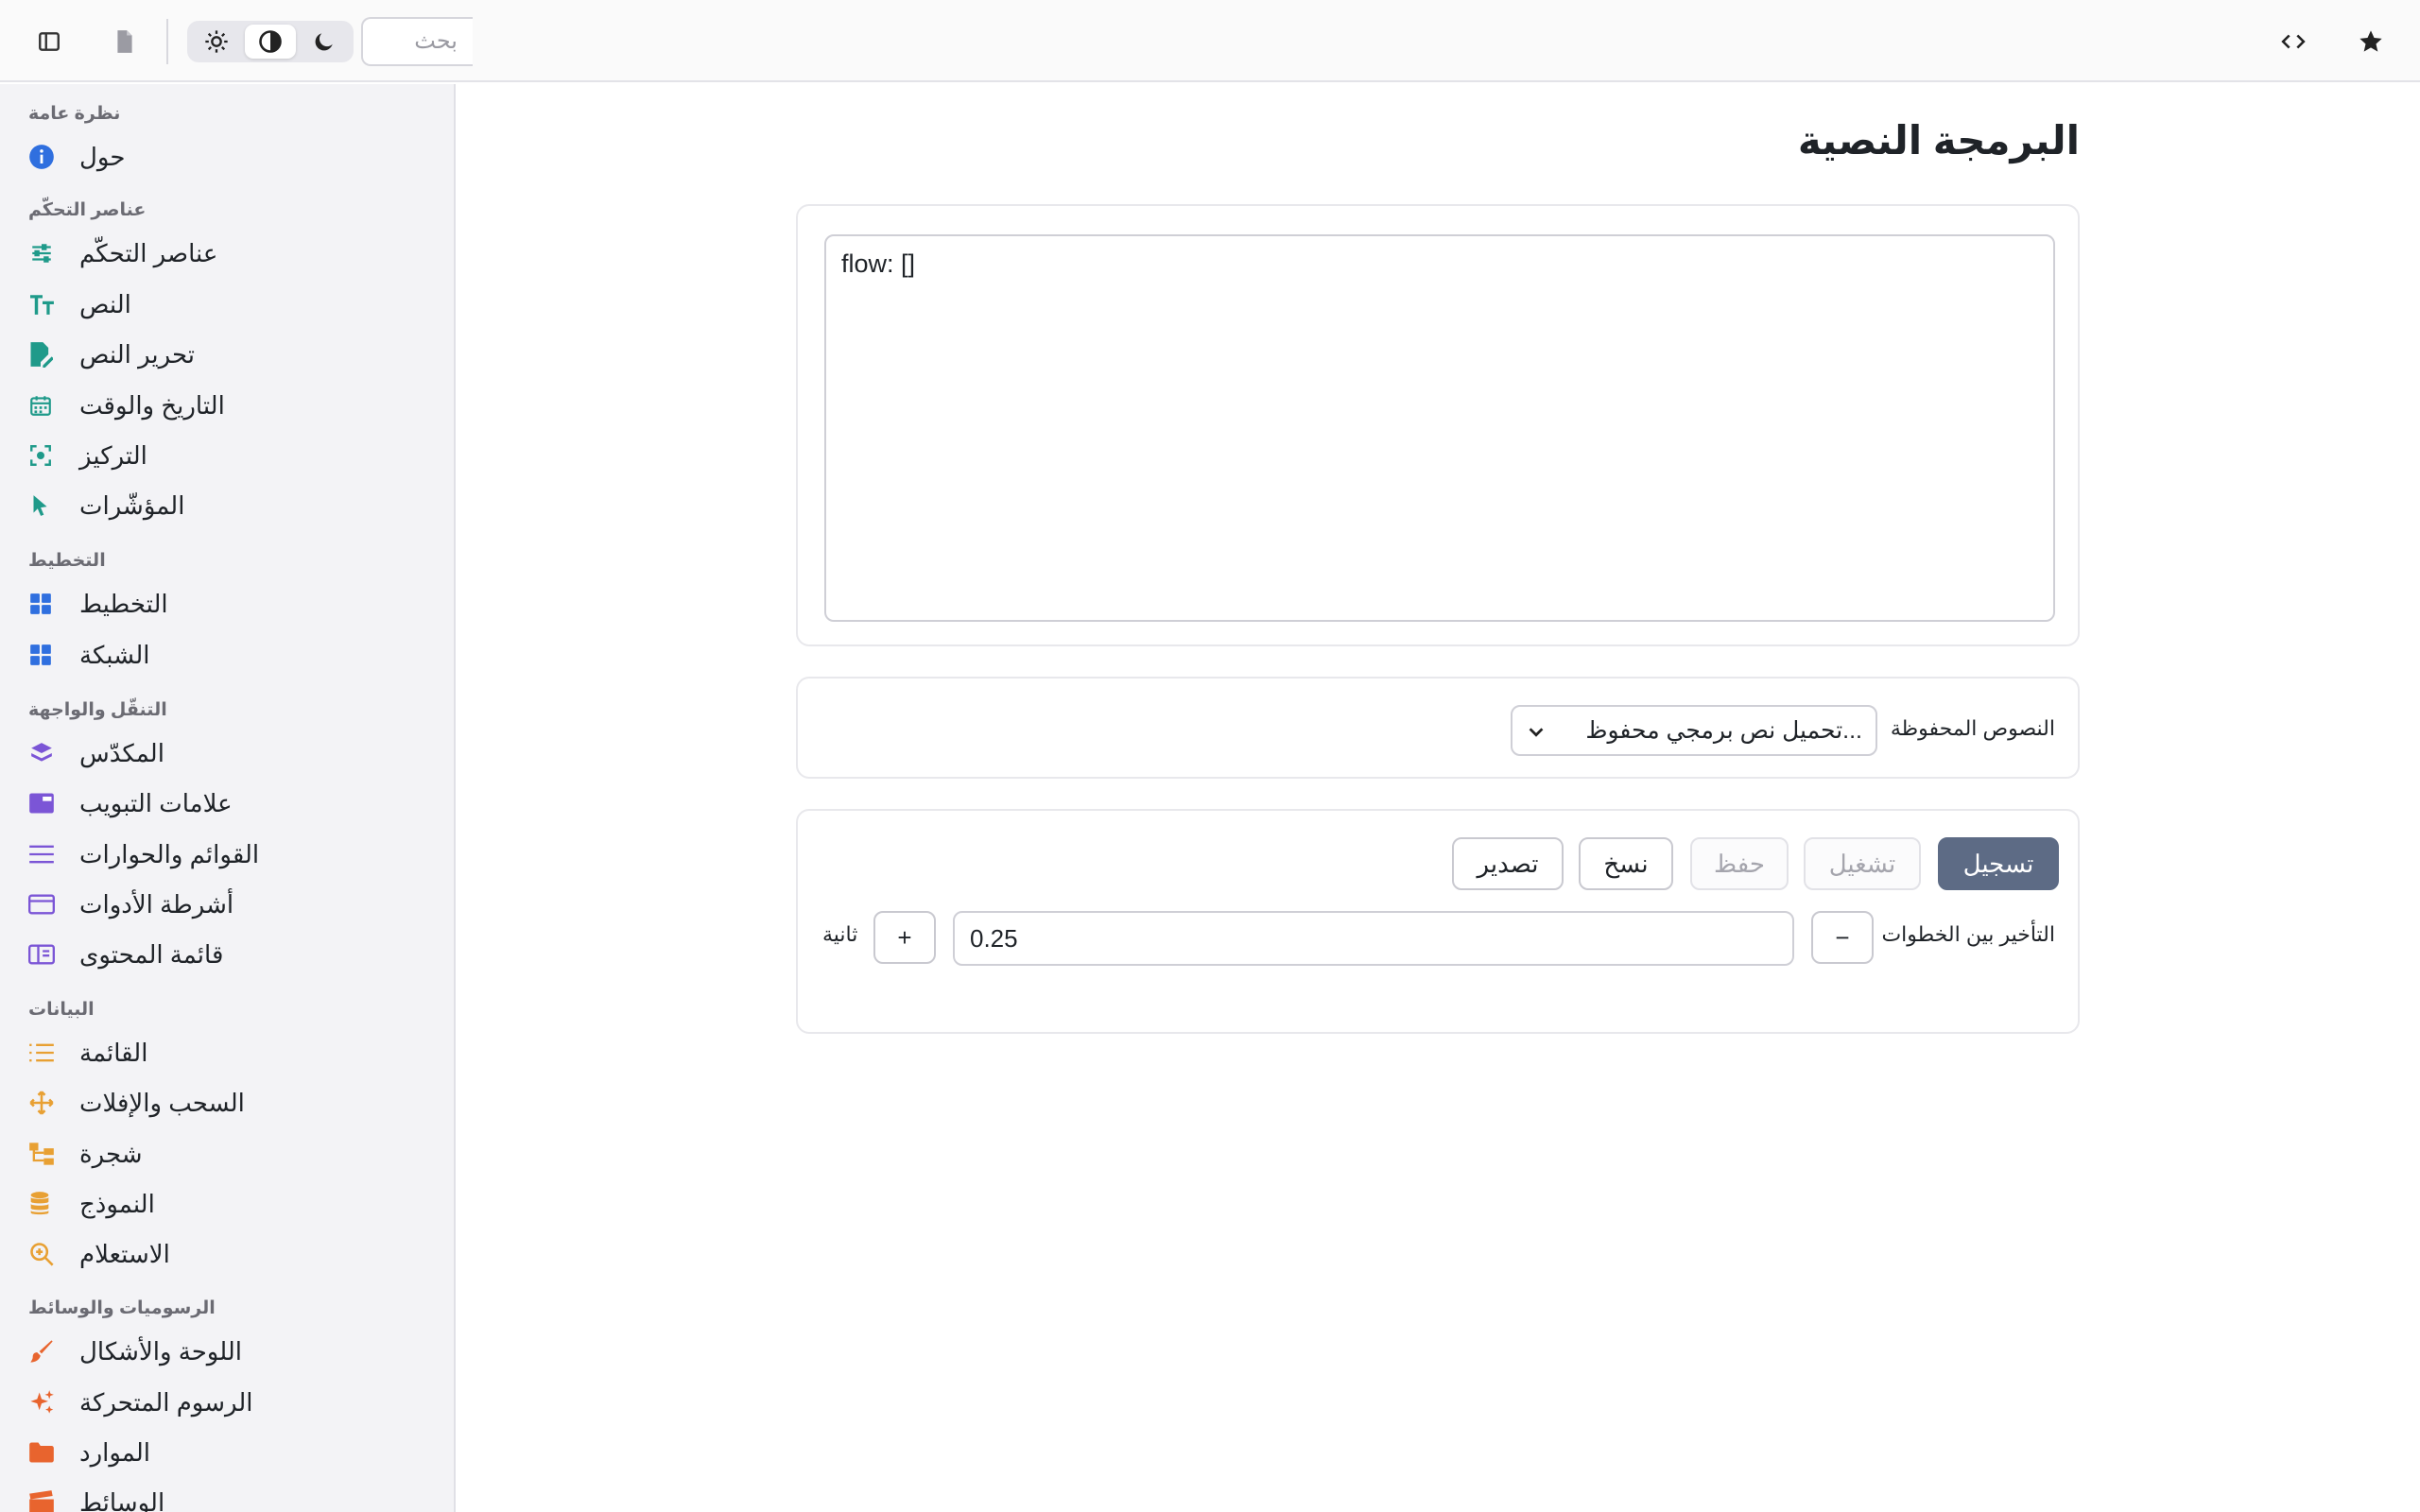 This screenshot has height=1512, width=2420. I want to click on sidebar-item-label: التركيز, so click(113, 455).